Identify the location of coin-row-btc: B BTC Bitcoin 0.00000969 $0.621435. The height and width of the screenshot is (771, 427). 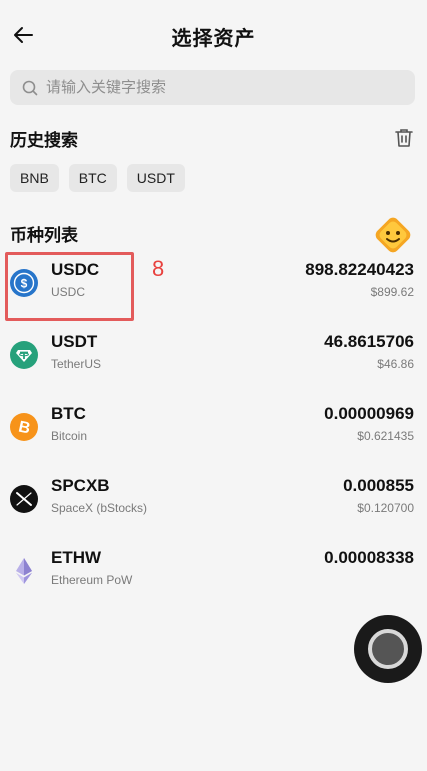
(213, 432).